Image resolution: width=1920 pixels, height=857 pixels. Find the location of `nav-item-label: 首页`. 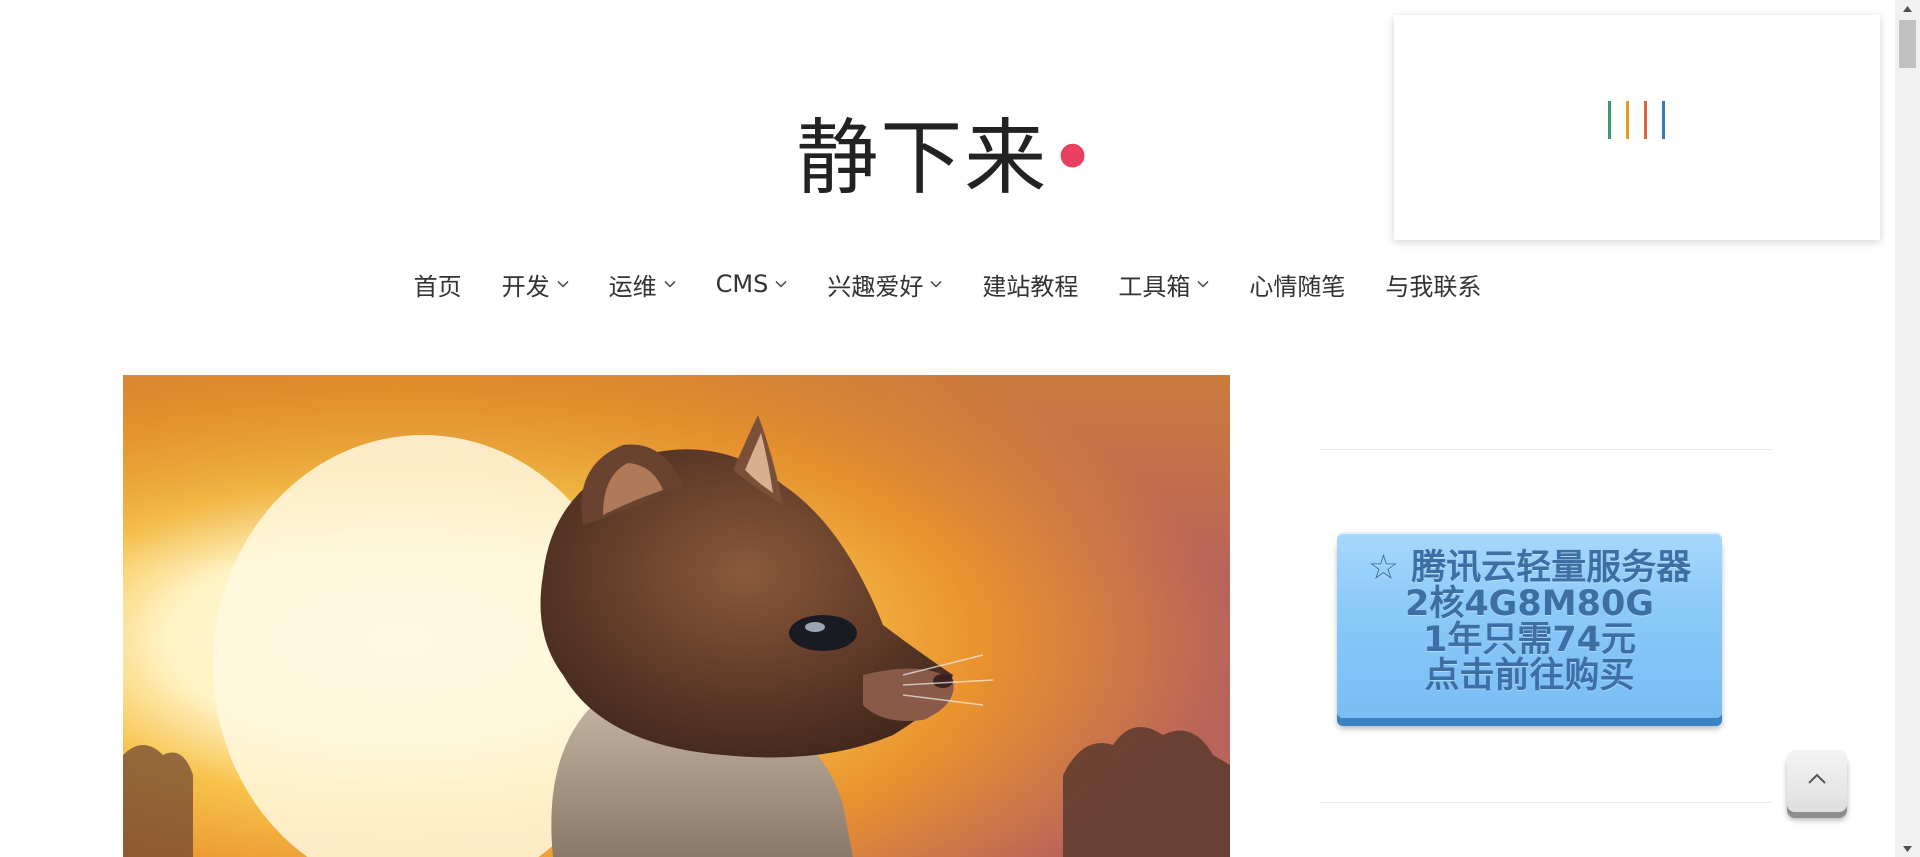

nav-item-label: 首页 is located at coordinates (437, 286).